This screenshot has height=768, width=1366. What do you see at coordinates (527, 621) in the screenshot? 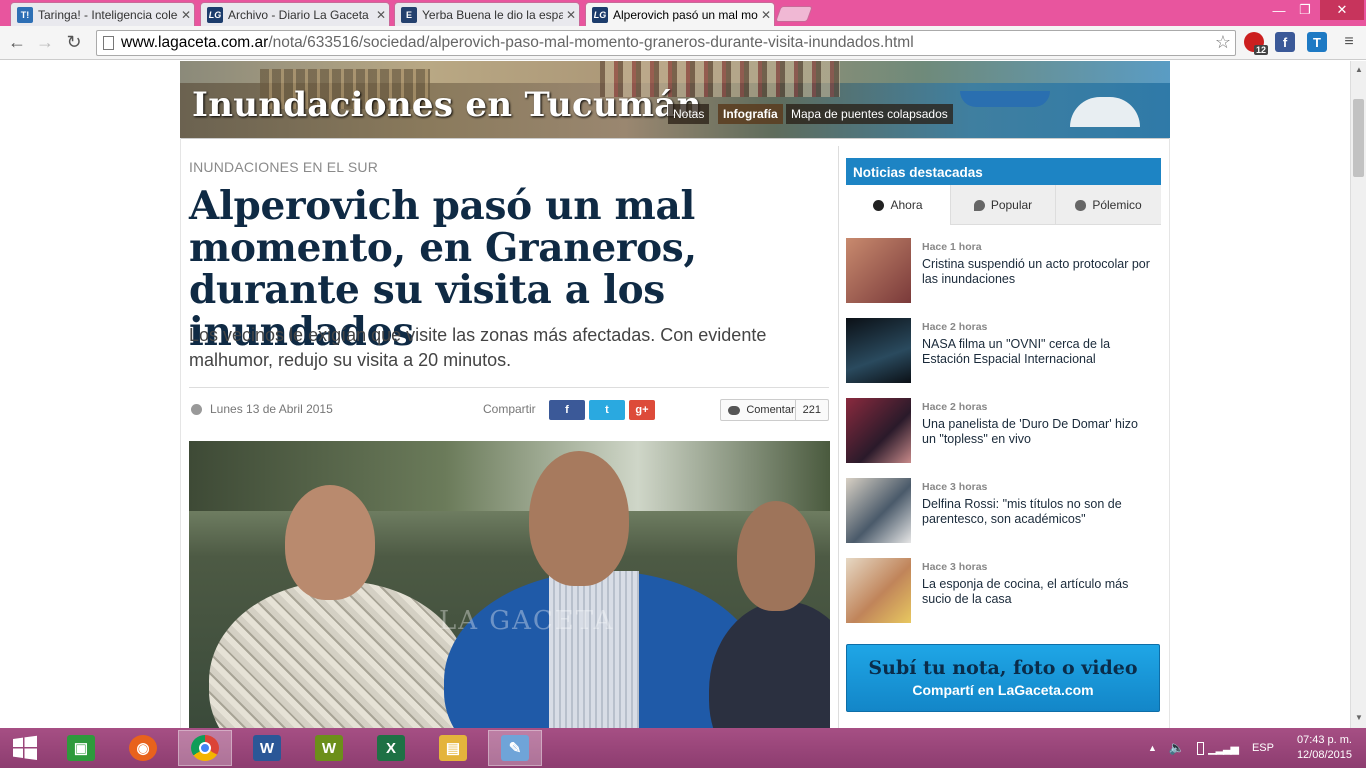
I see `photo-watermark: LA GACETA` at bounding box center [527, 621].